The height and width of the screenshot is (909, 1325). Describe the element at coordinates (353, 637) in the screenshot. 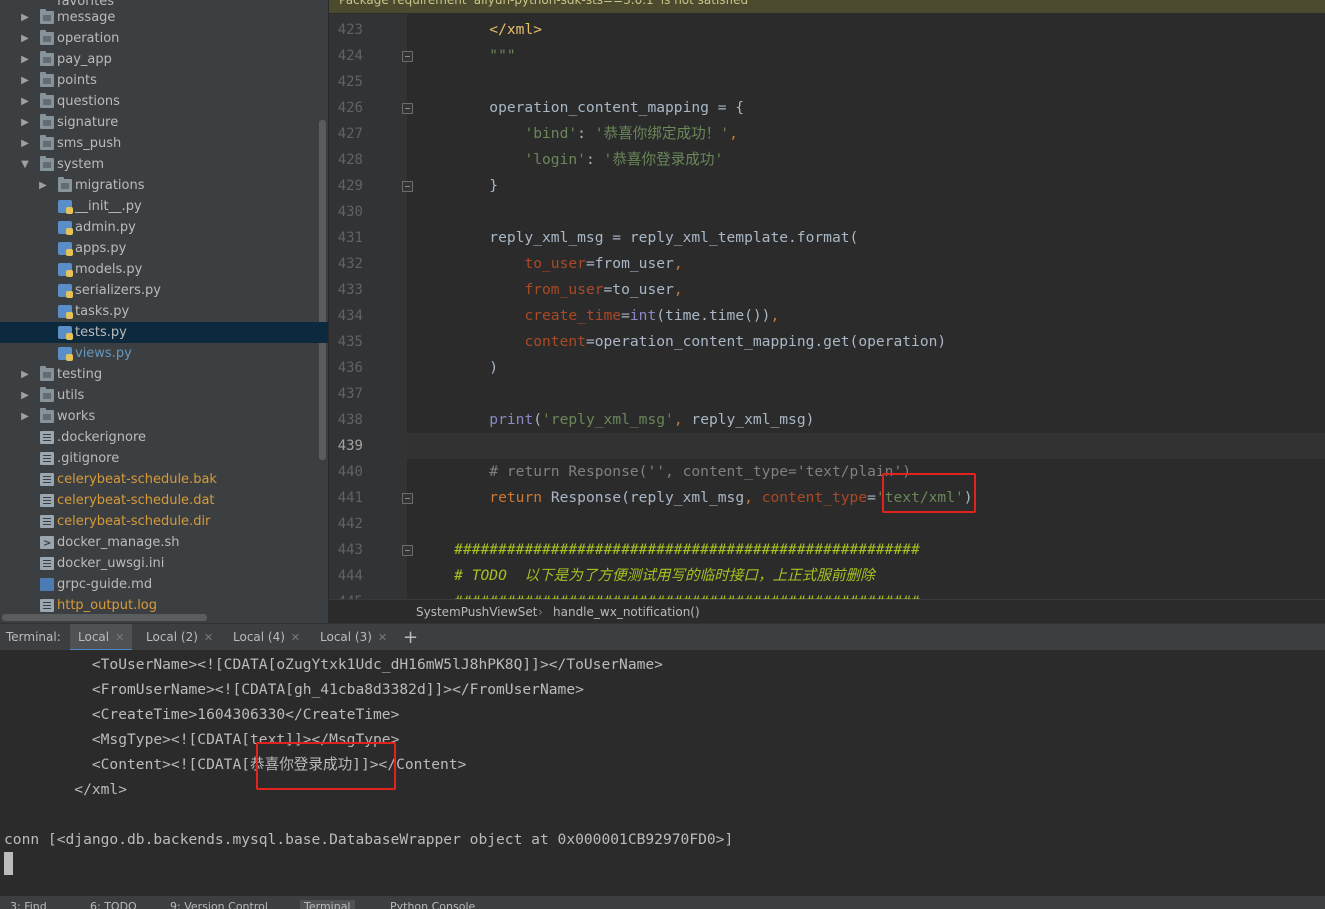

I see `terminal-tab: Local (3) ✕` at that location.